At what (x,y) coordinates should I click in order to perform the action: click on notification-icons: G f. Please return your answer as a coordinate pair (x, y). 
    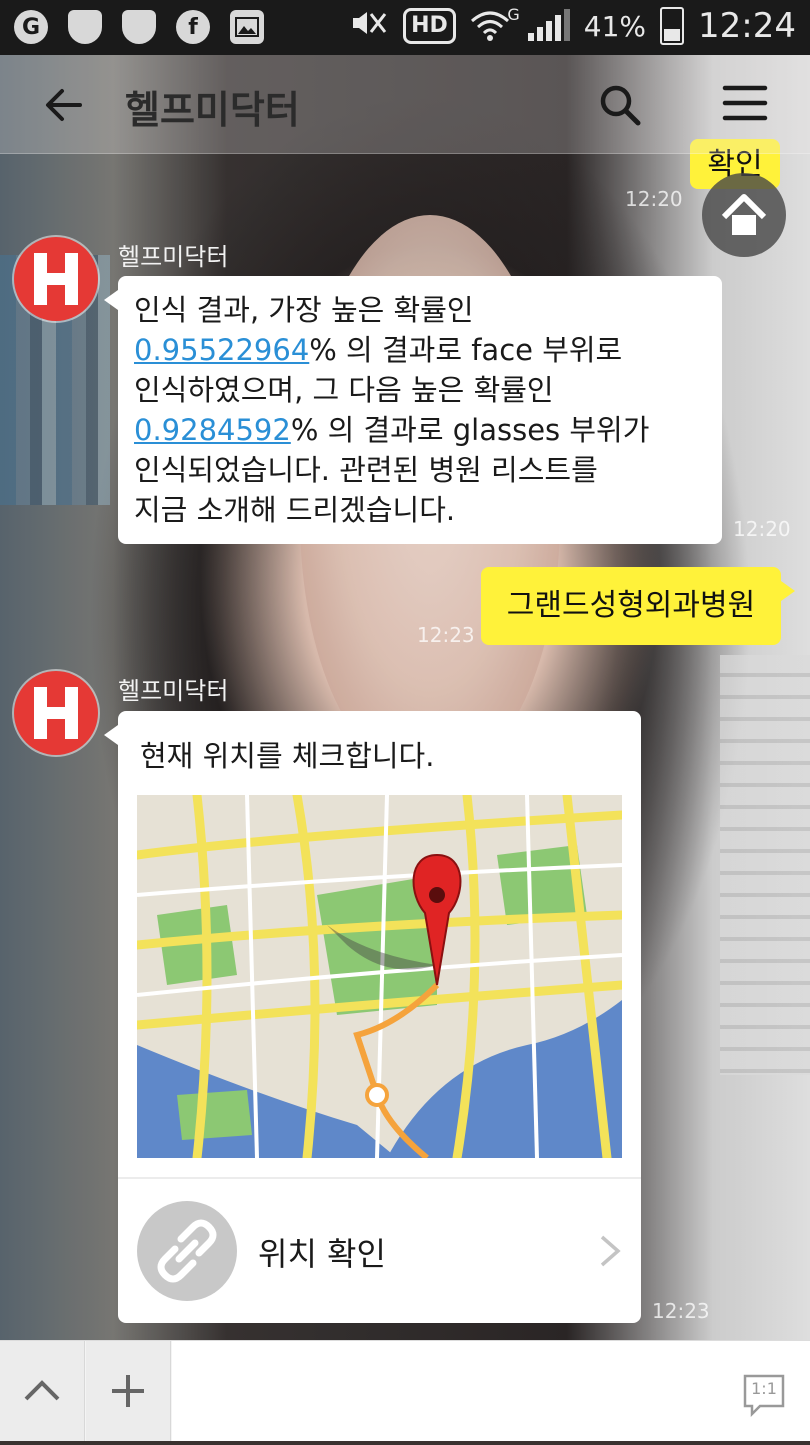
    Looking at the image, I should click on (139, 27).